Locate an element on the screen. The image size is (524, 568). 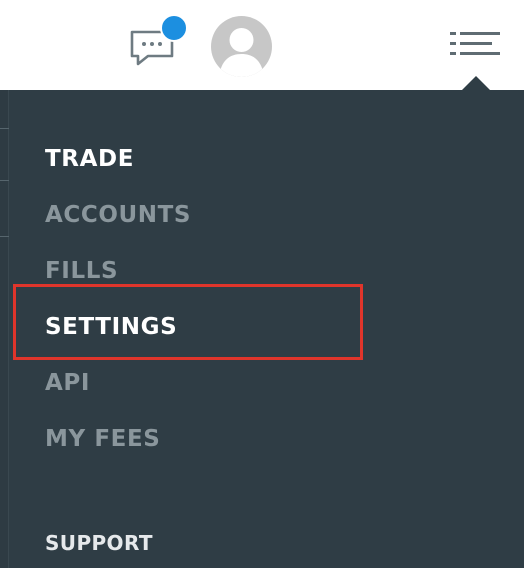
menu-item-api: API is located at coordinates (67, 383).